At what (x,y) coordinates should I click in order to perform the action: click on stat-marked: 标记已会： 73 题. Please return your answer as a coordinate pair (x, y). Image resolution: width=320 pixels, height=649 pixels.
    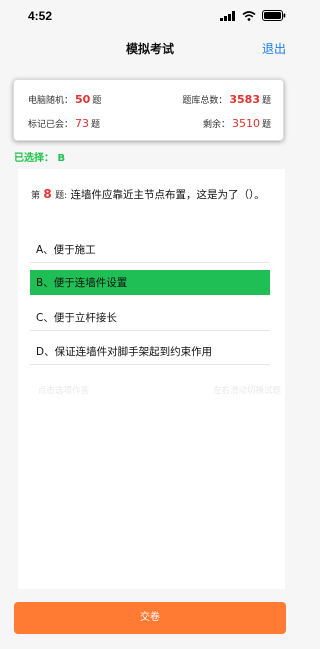
    Looking at the image, I should click on (64, 124).